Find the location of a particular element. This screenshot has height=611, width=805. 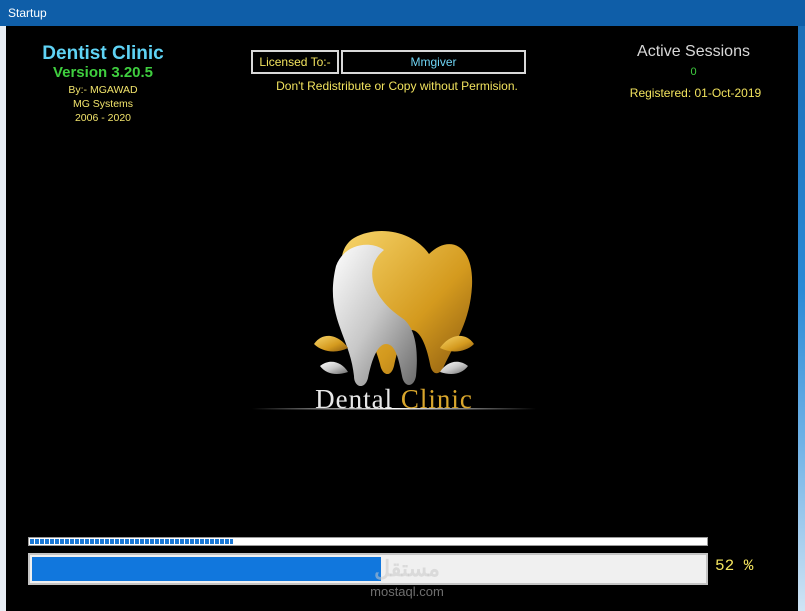

secondary-progress-fill is located at coordinates (131, 541).